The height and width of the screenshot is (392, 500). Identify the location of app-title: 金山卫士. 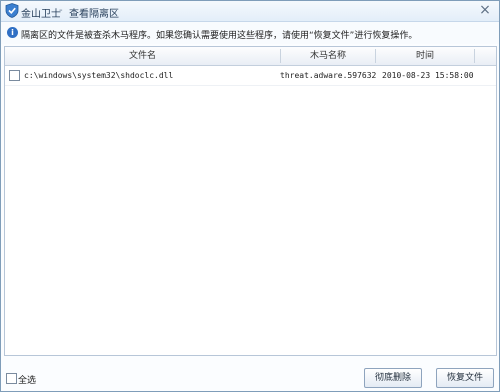
(41, 14).